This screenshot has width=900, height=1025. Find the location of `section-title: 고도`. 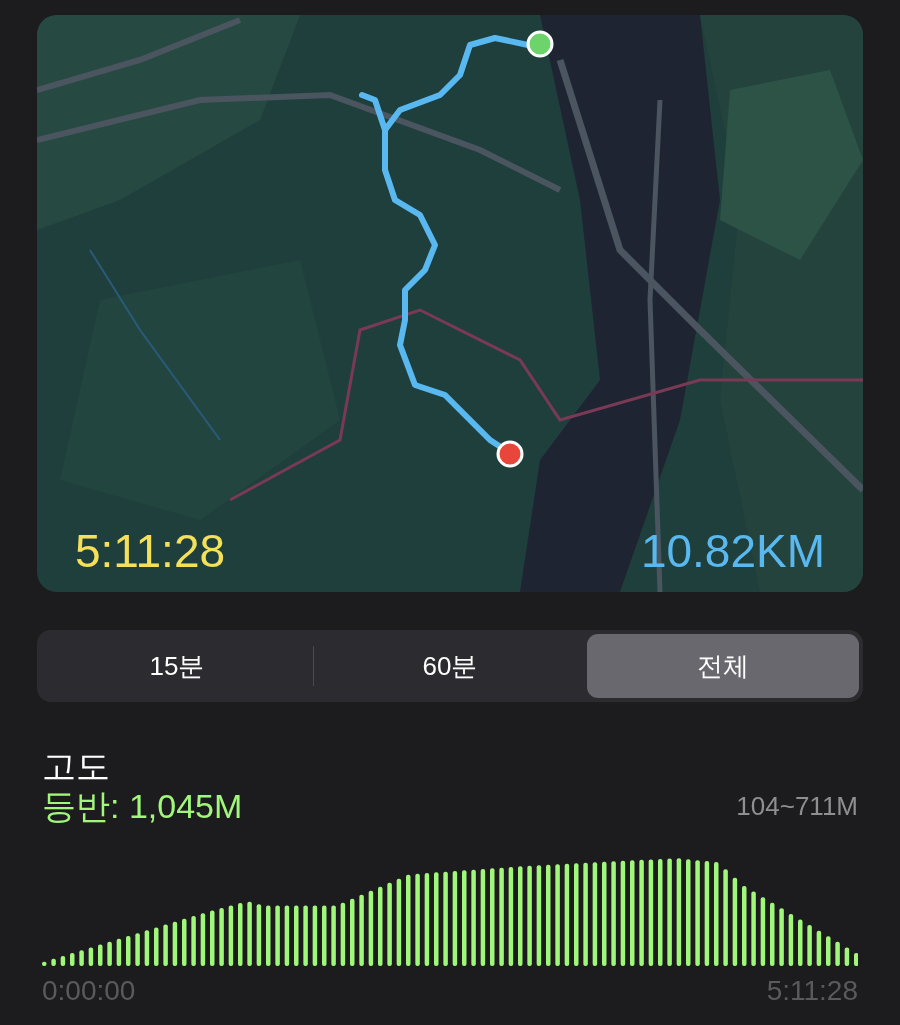

section-title: 고도 is located at coordinates (76, 766).